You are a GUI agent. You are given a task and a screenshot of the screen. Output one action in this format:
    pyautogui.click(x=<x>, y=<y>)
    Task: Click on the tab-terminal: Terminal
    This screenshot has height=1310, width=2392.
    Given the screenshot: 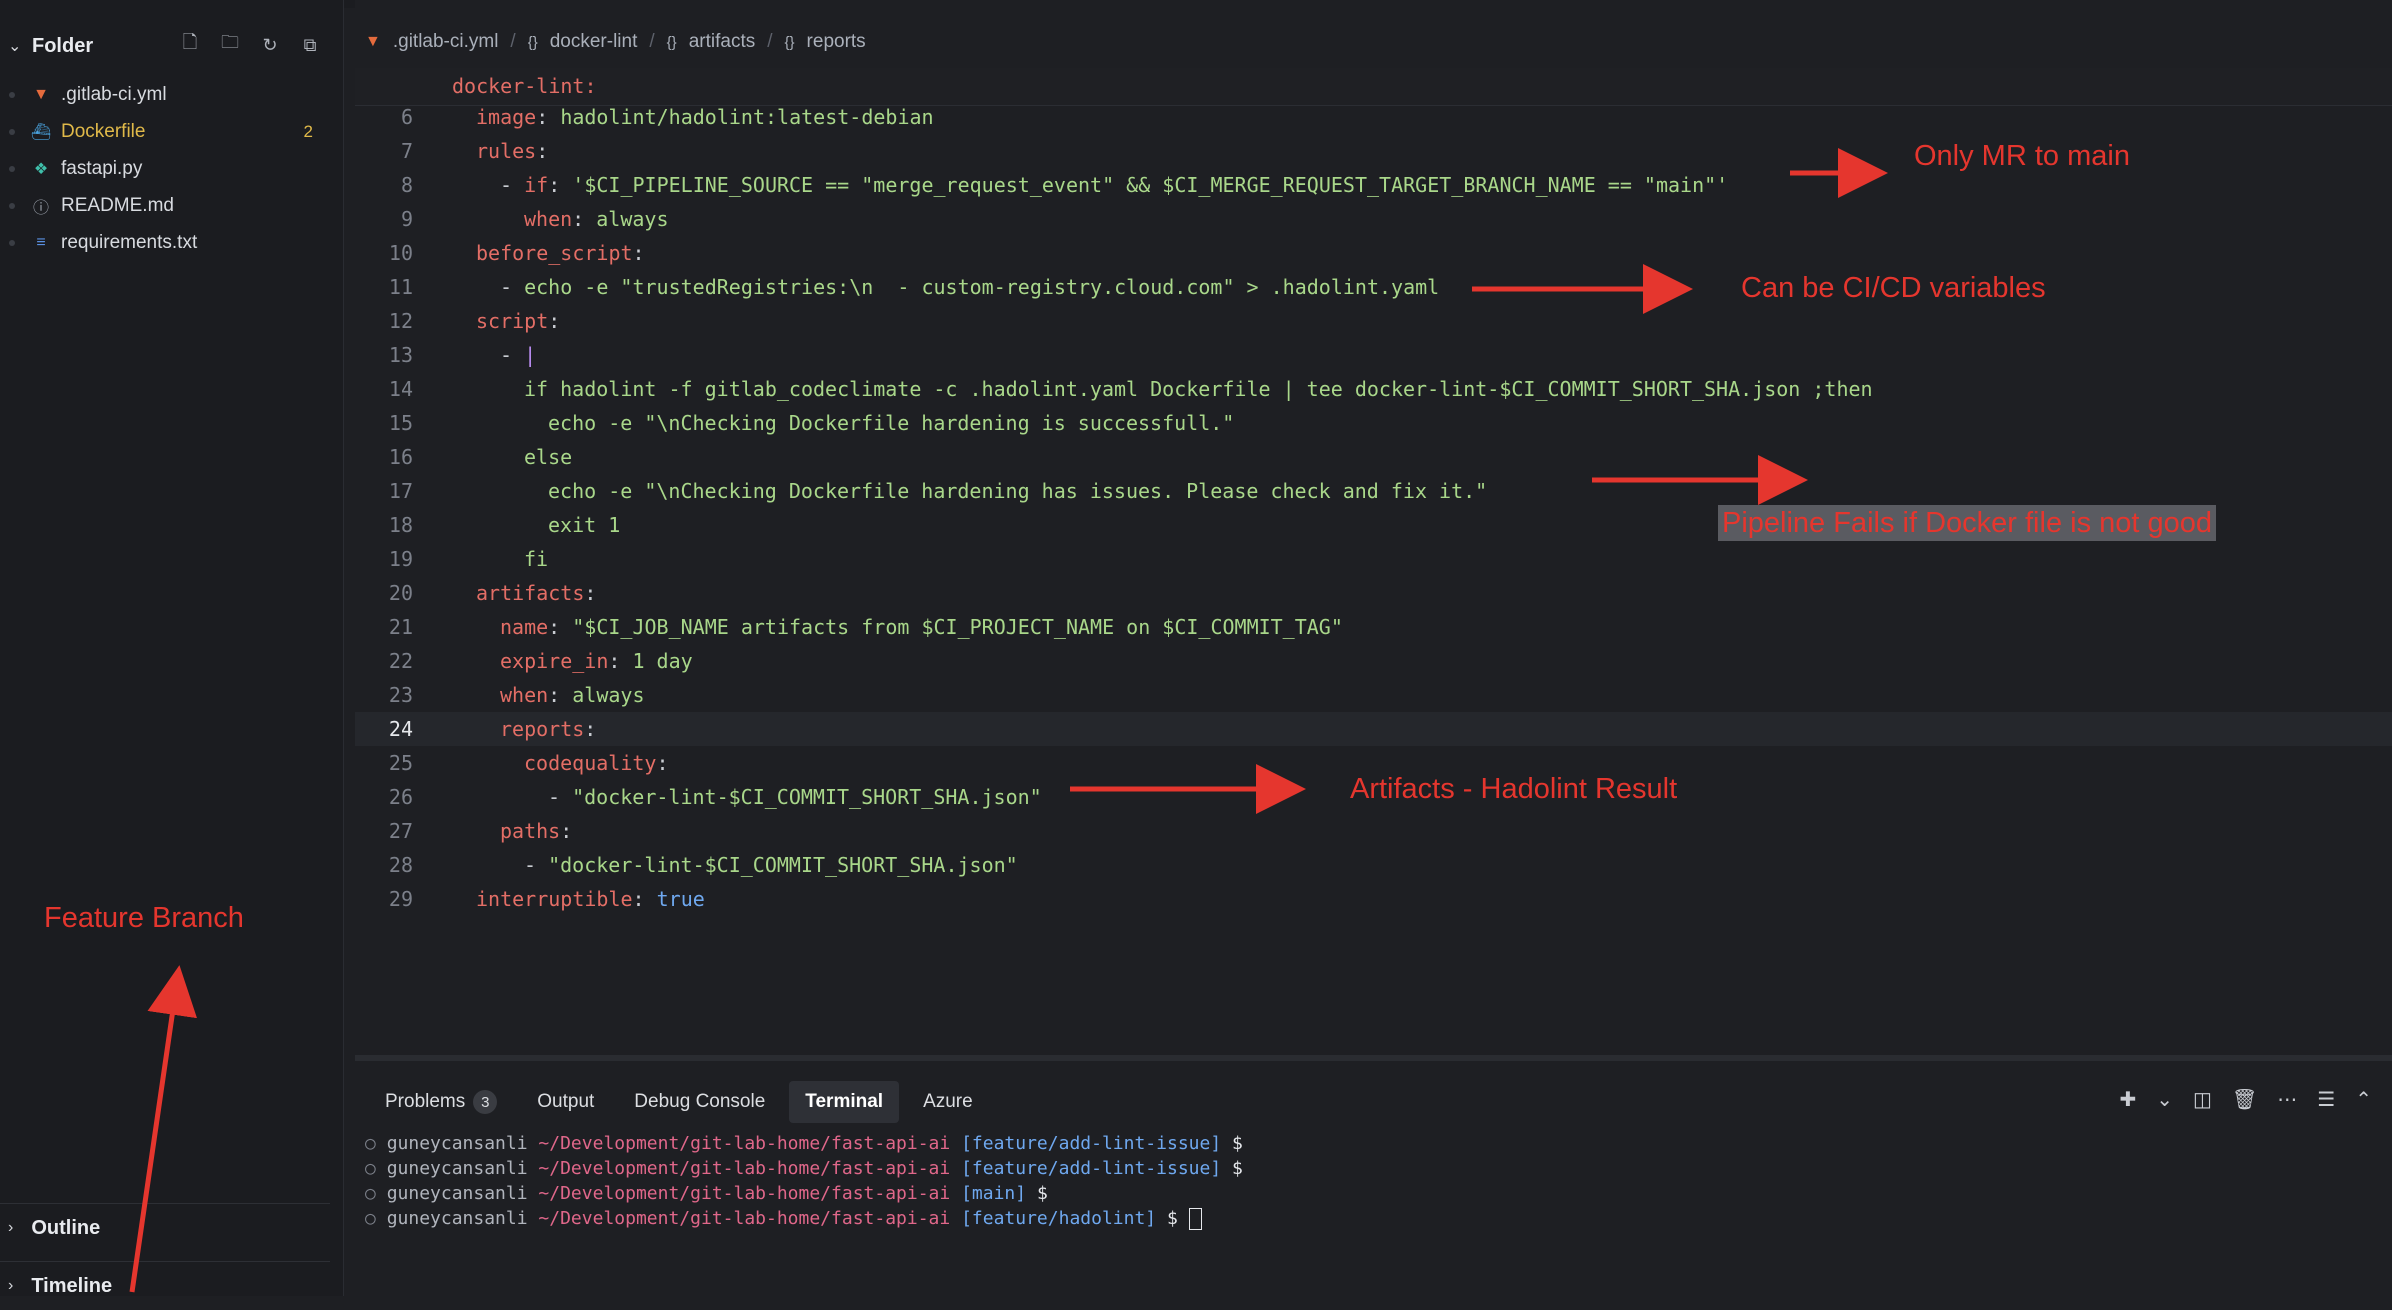 What is the action you would take?
    pyautogui.click(x=844, y=1102)
    